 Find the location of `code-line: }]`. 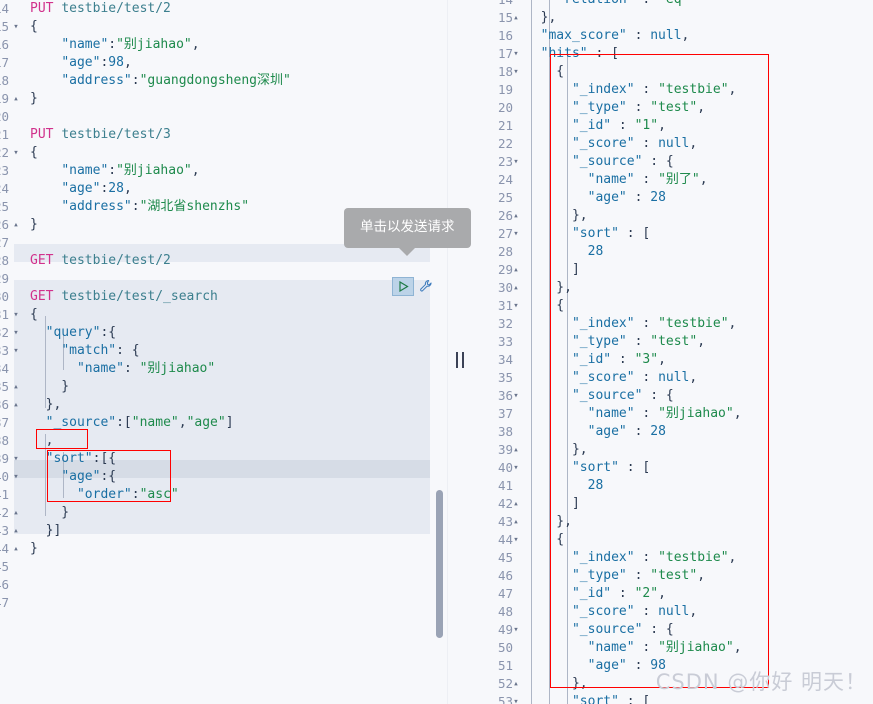

code-line: }] is located at coordinates (46, 530).